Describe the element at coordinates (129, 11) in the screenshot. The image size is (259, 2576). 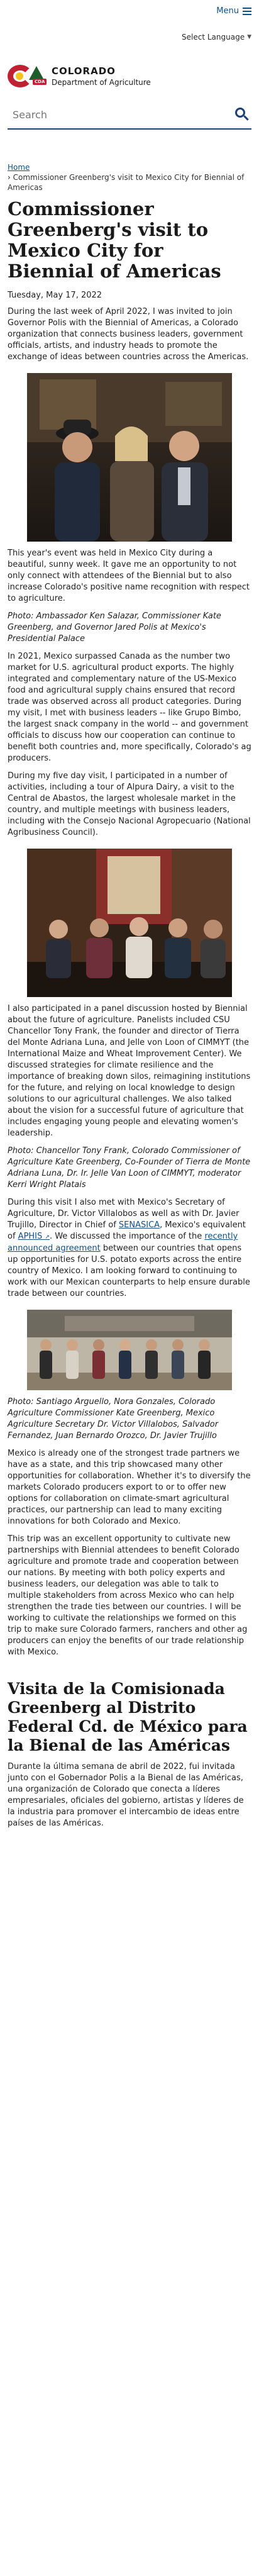
I see `top-bar: Menu` at that location.